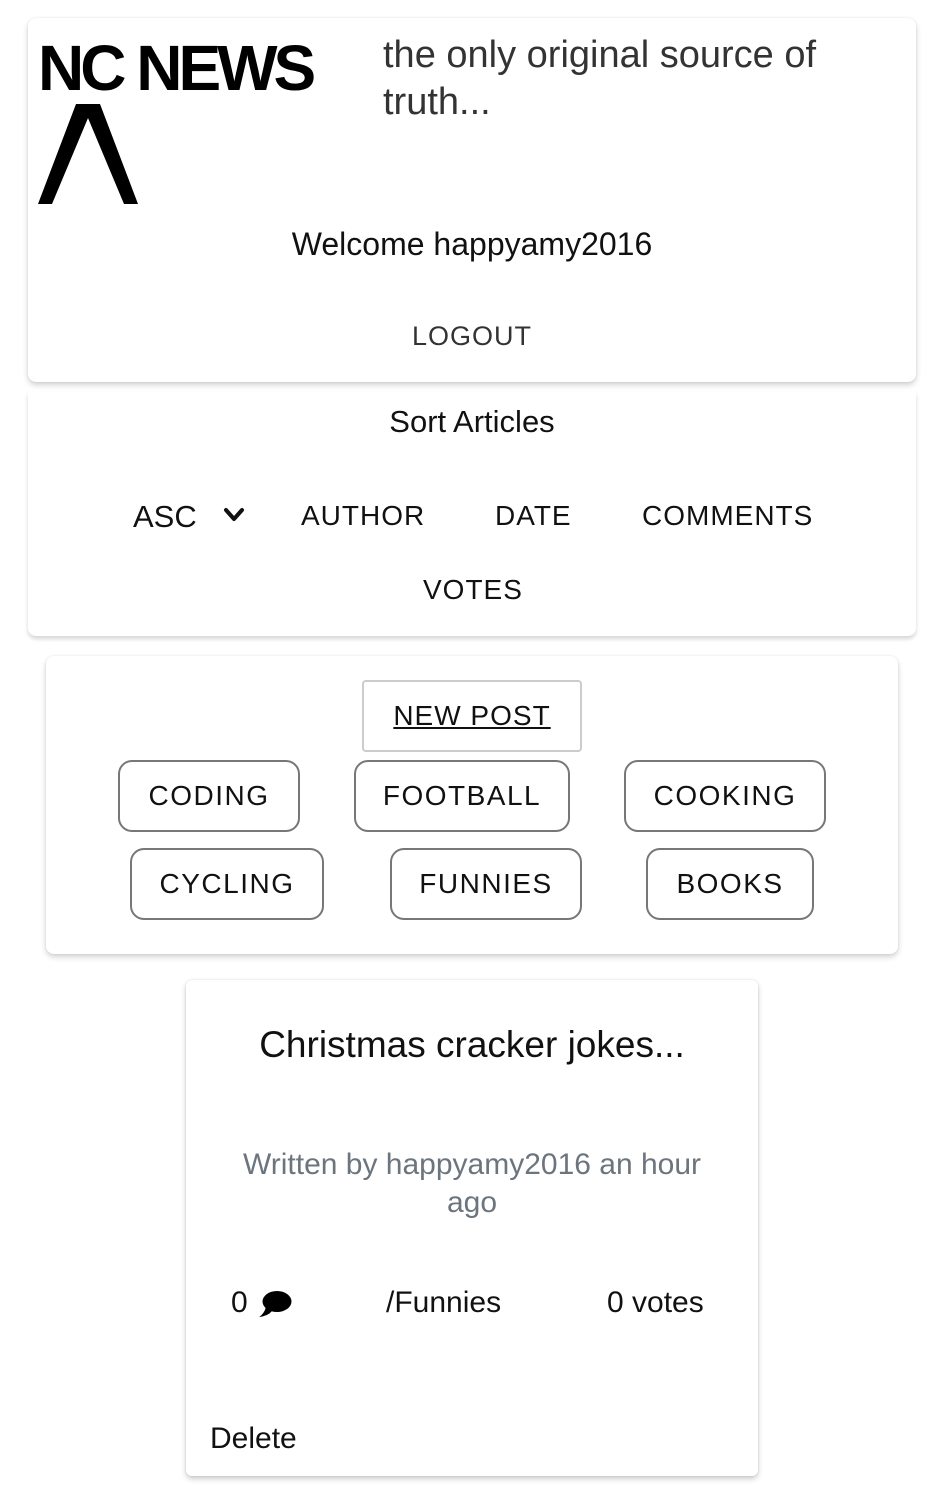 Image resolution: width=944 pixels, height=1498 pixels. Describe the element at coordinates (177, 68) in the screenshot. I see `site-logo-text: NC NEWS` at that location.